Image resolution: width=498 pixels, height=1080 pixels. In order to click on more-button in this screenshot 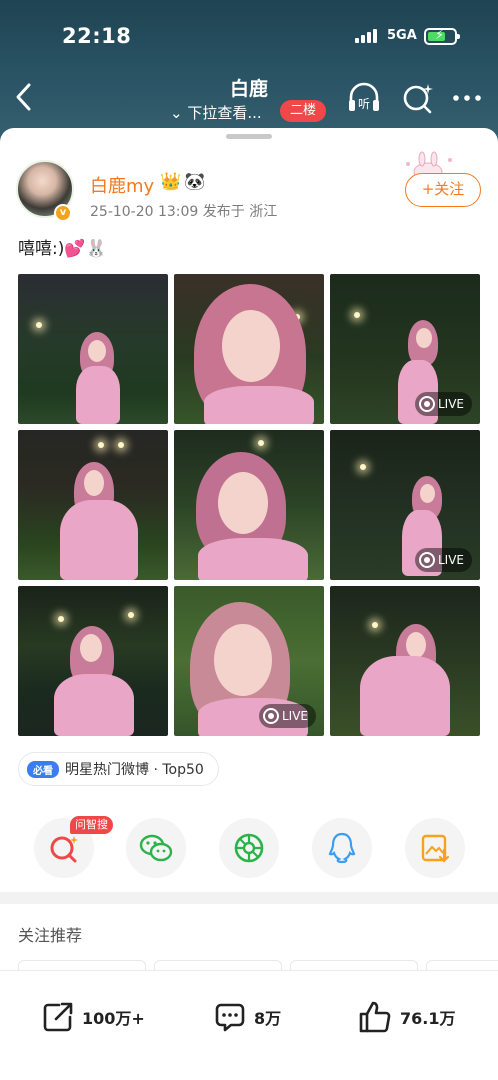, I will do `click(468, 98)`.